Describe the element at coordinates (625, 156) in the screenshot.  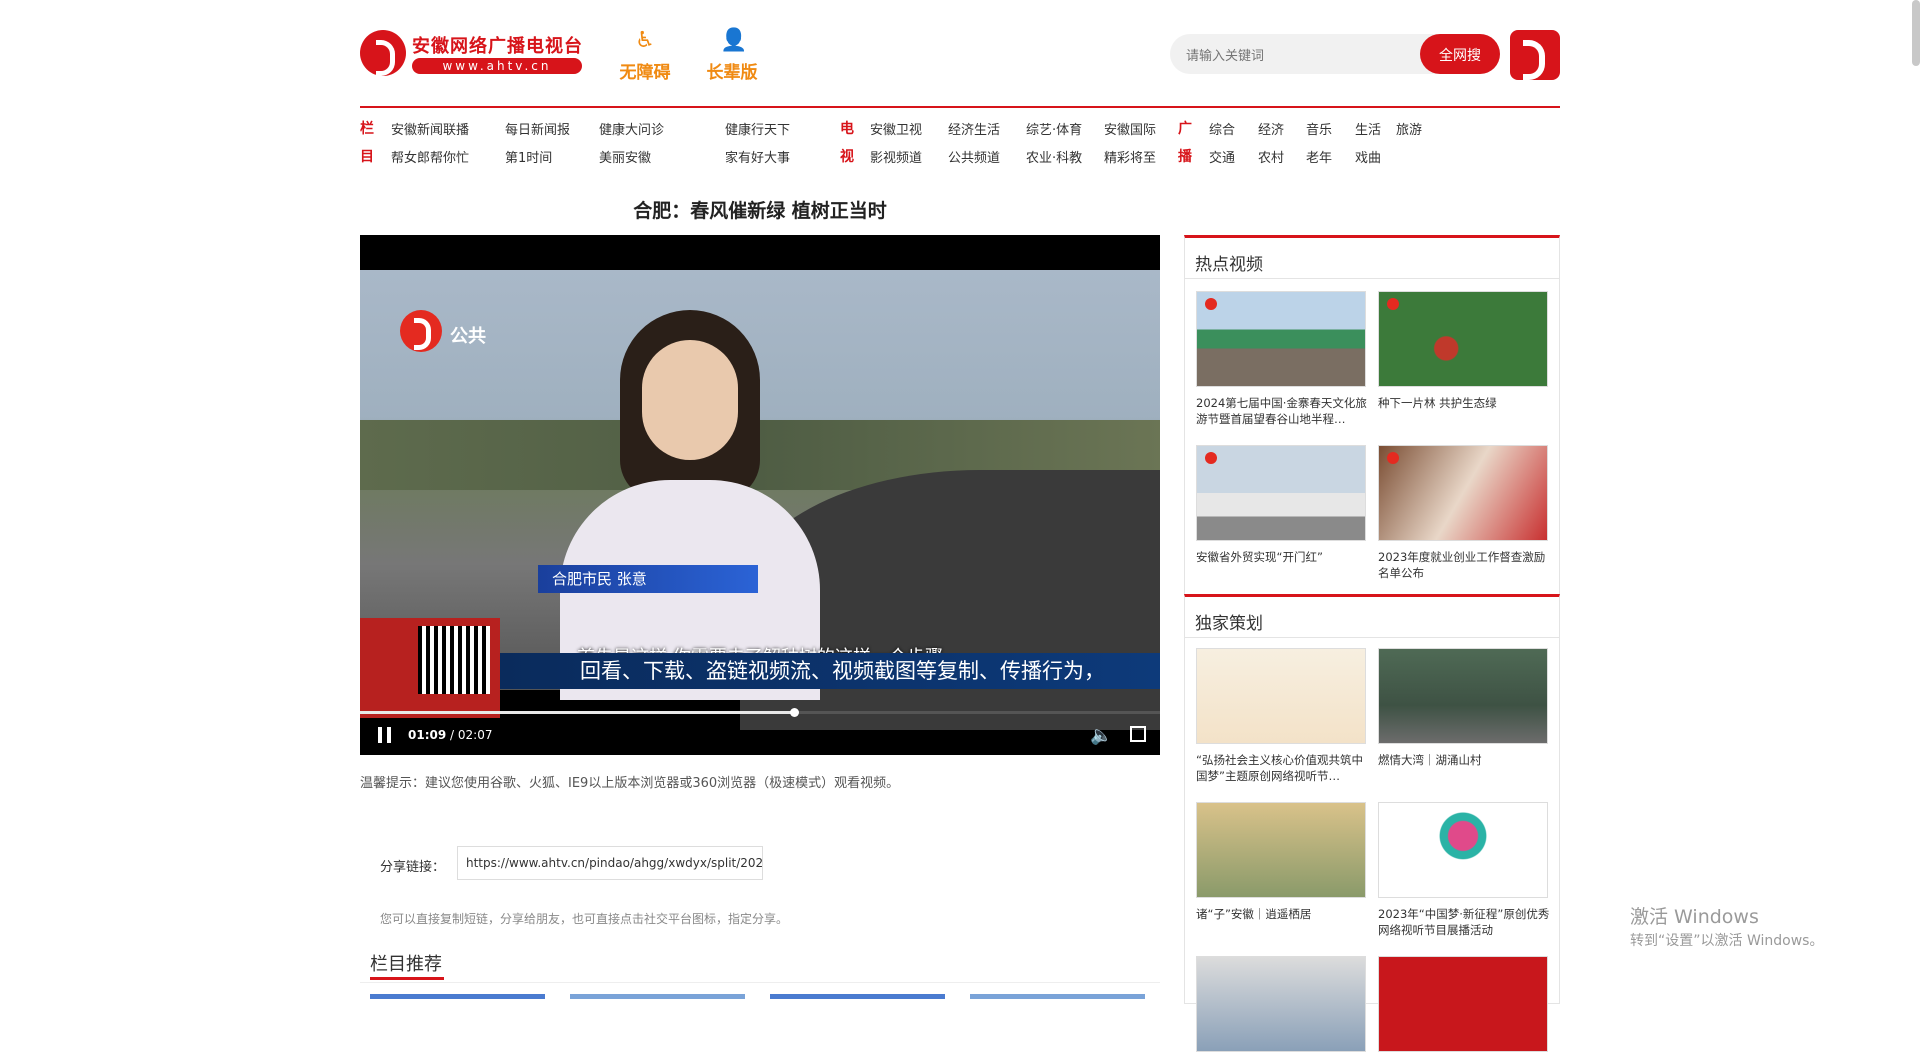
I see `nav-item: 美丽安徽` at that location.